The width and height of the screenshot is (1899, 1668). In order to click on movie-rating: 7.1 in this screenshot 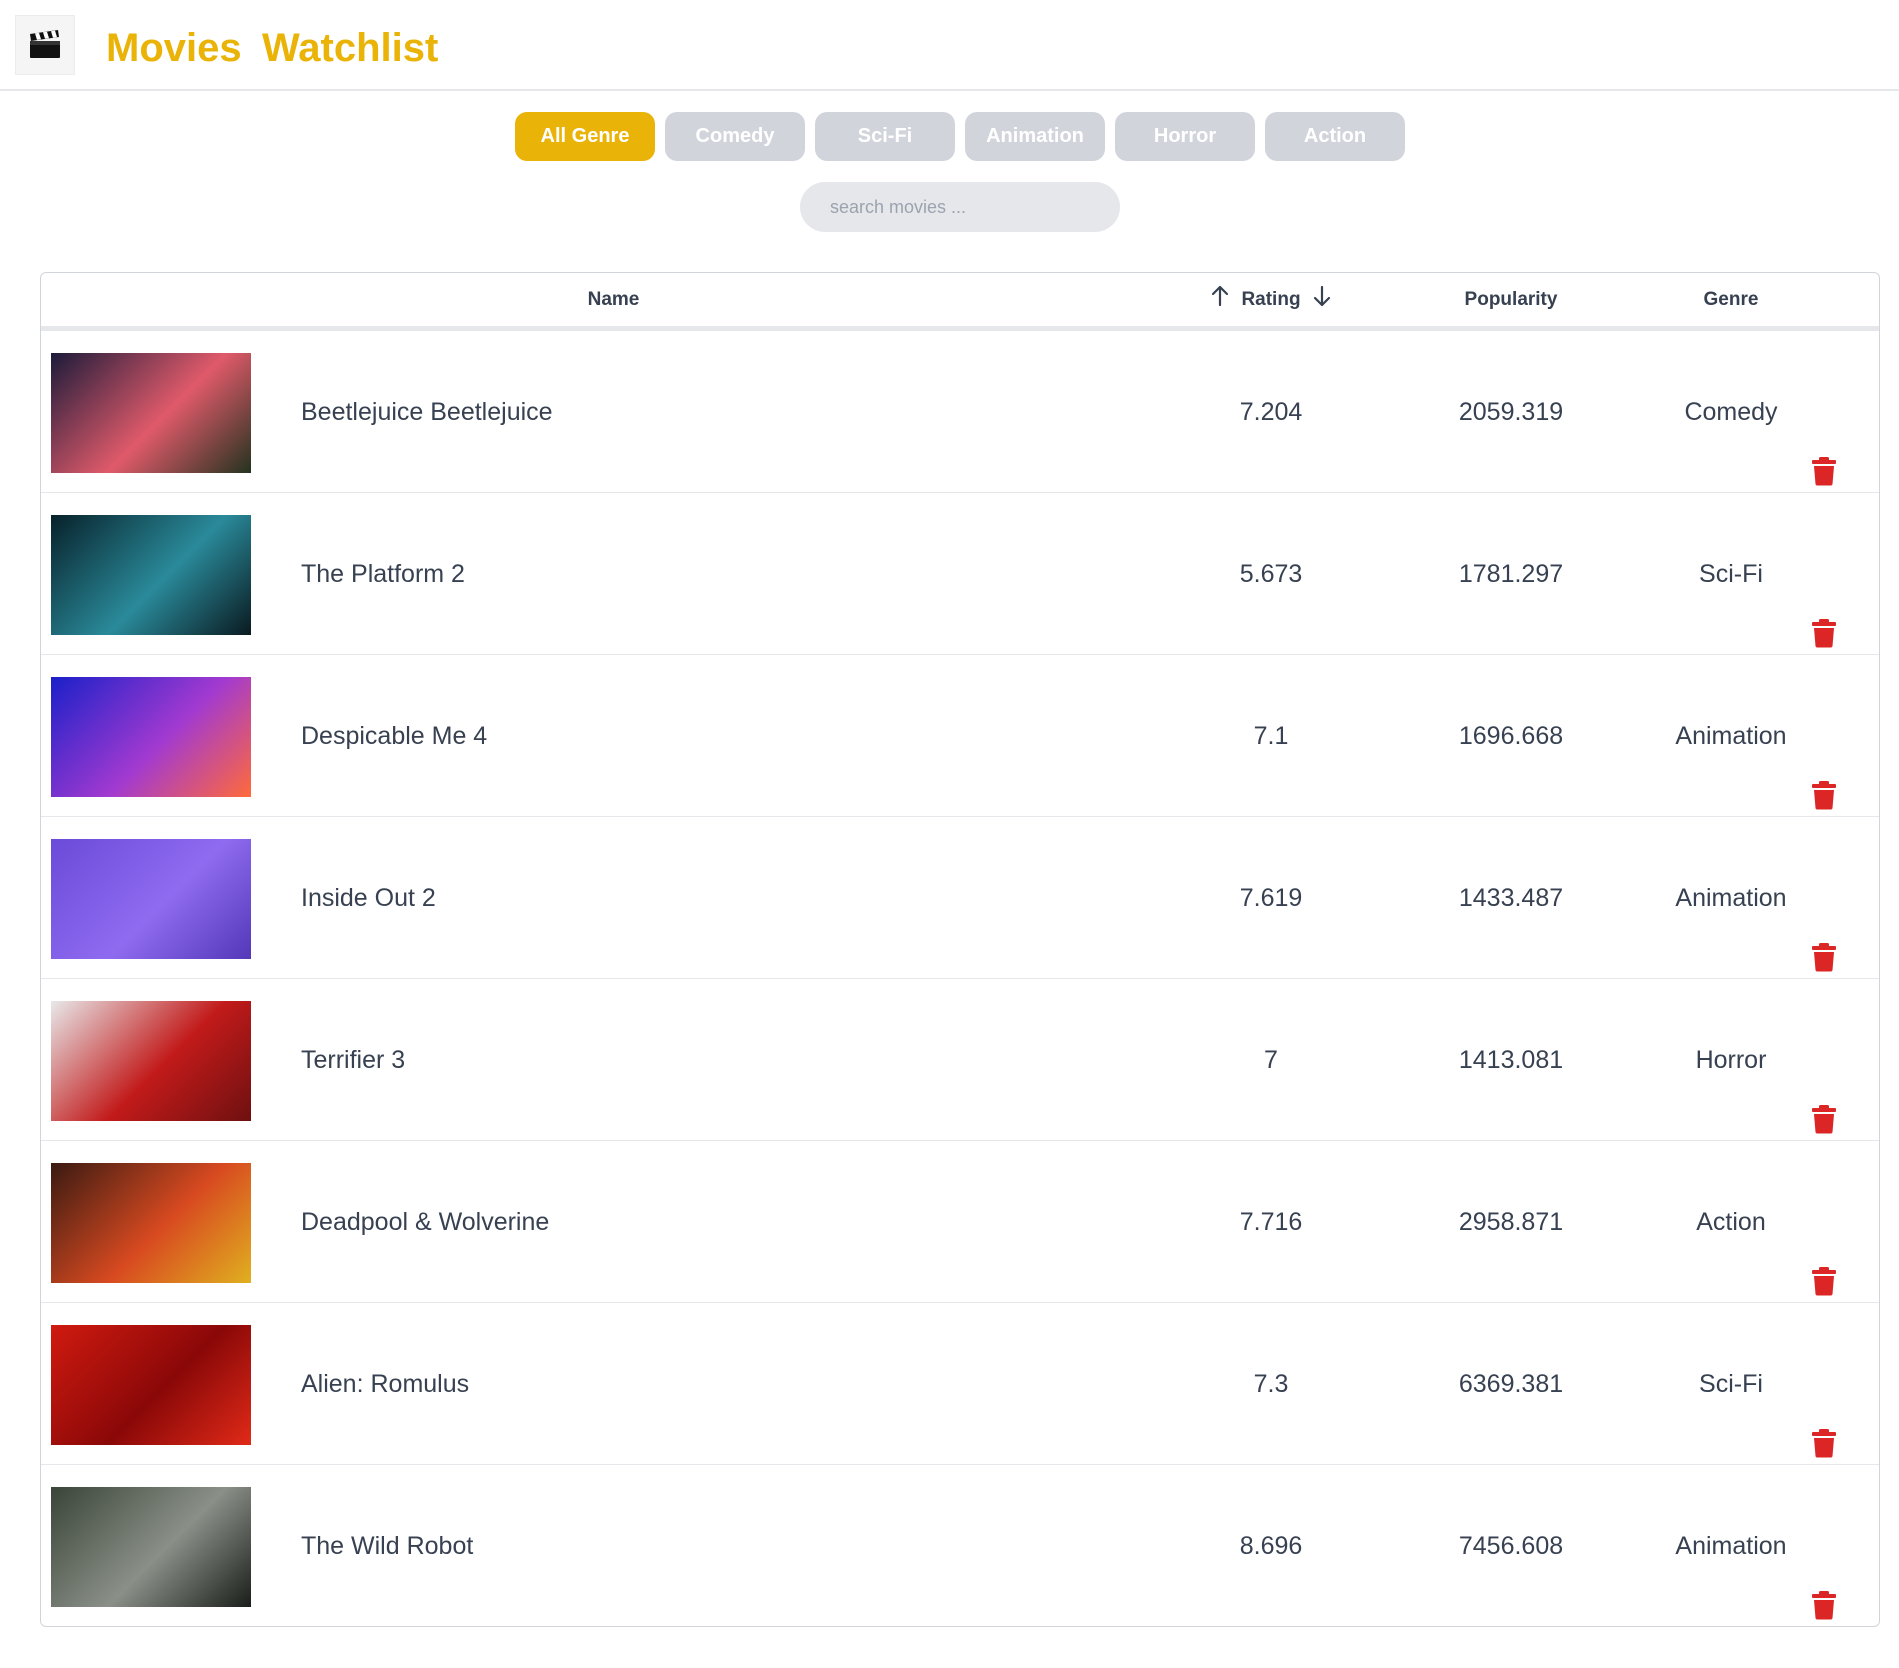, I will do `click(1271, 736)`.